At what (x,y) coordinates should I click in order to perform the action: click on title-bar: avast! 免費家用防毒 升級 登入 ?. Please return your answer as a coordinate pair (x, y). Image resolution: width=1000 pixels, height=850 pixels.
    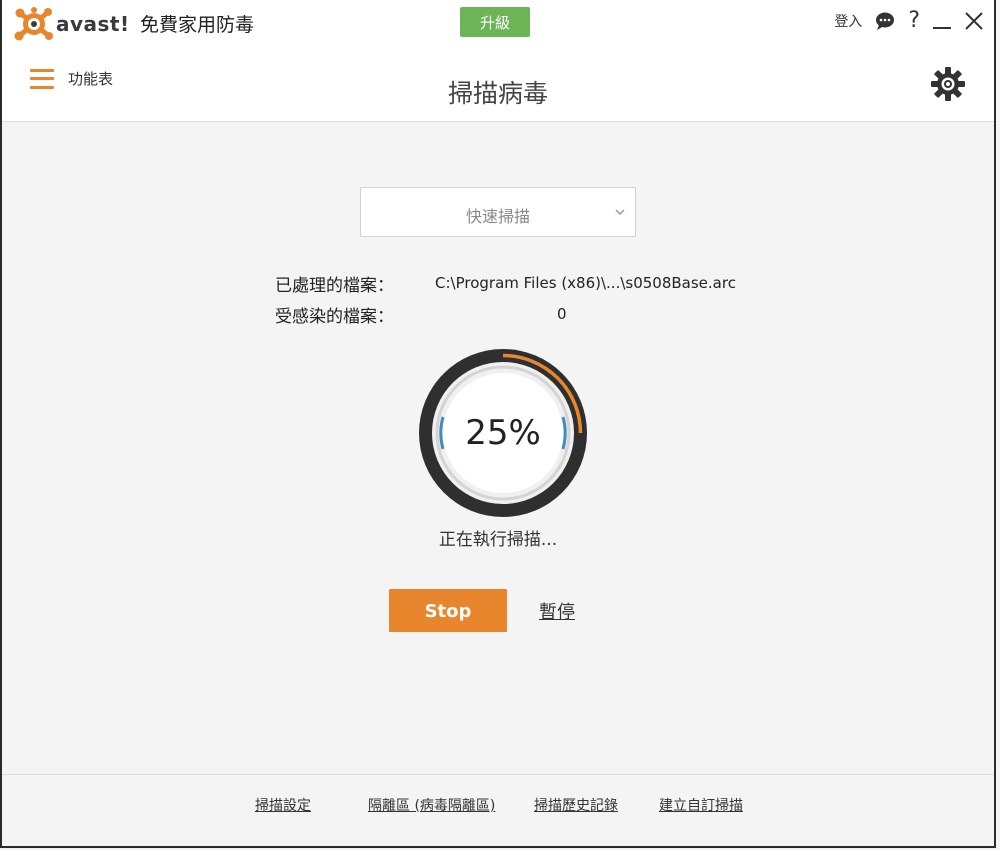
    Looking at the image, I should click on (498, 24).